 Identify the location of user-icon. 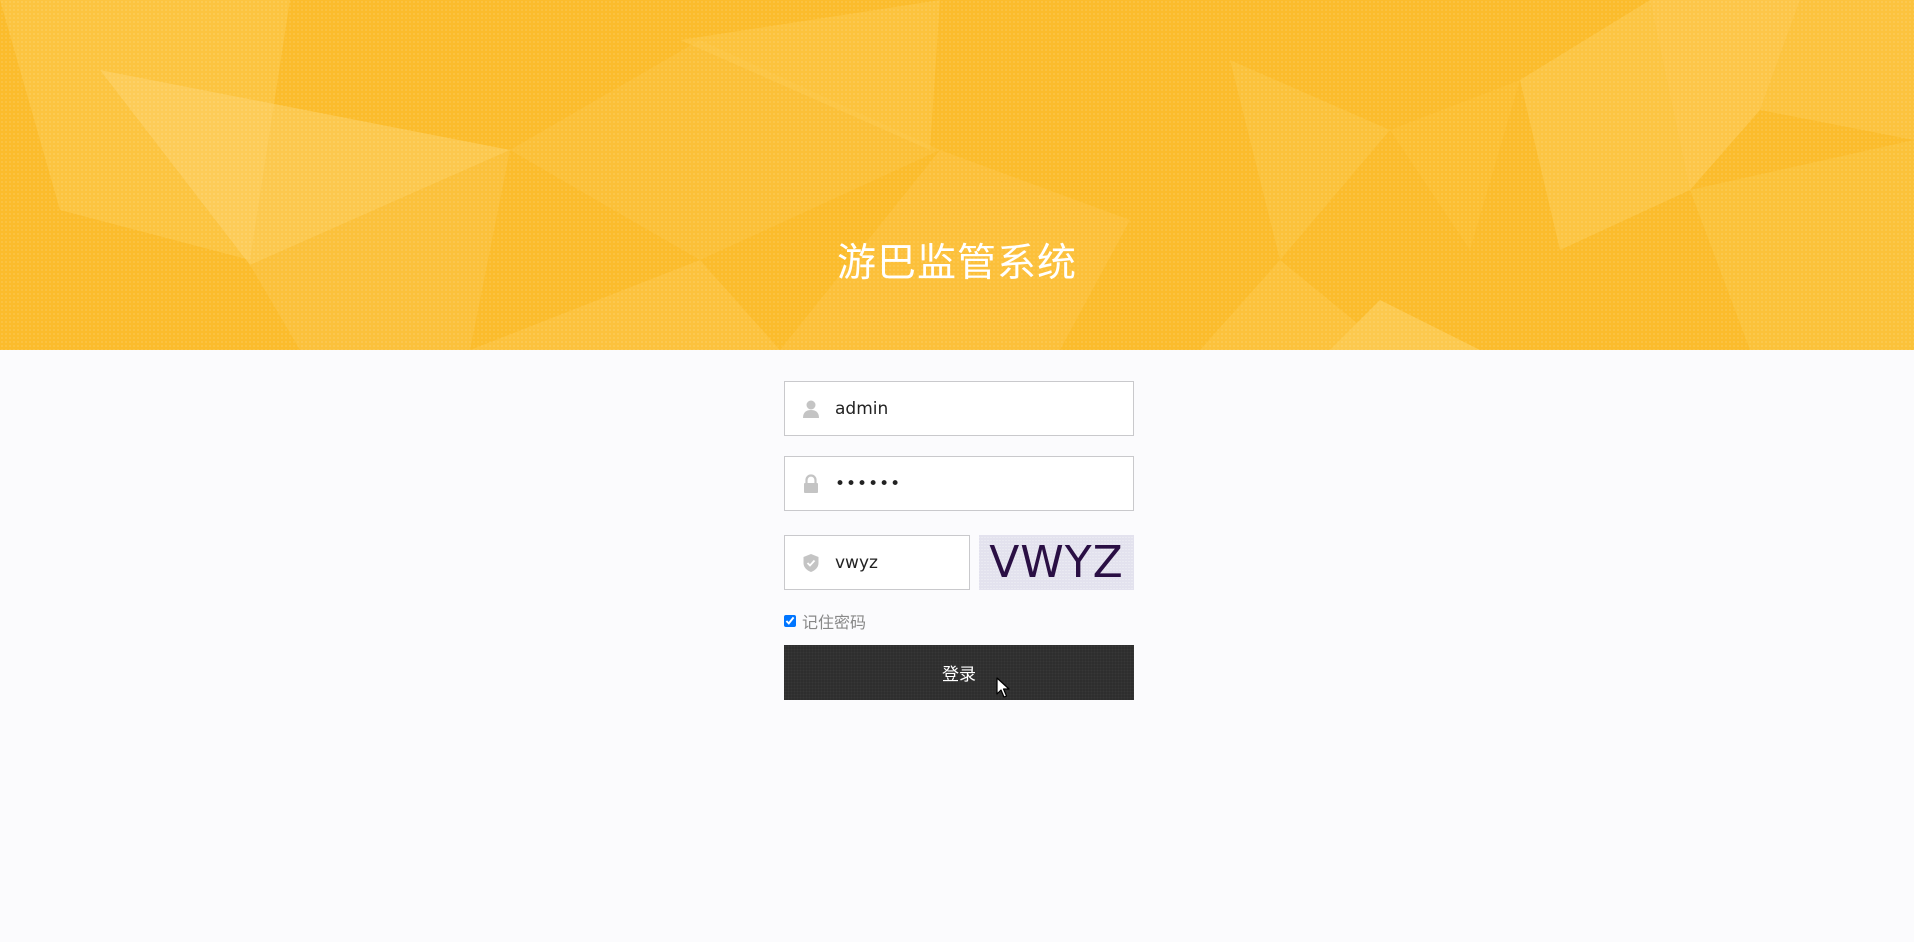
(811, 409).